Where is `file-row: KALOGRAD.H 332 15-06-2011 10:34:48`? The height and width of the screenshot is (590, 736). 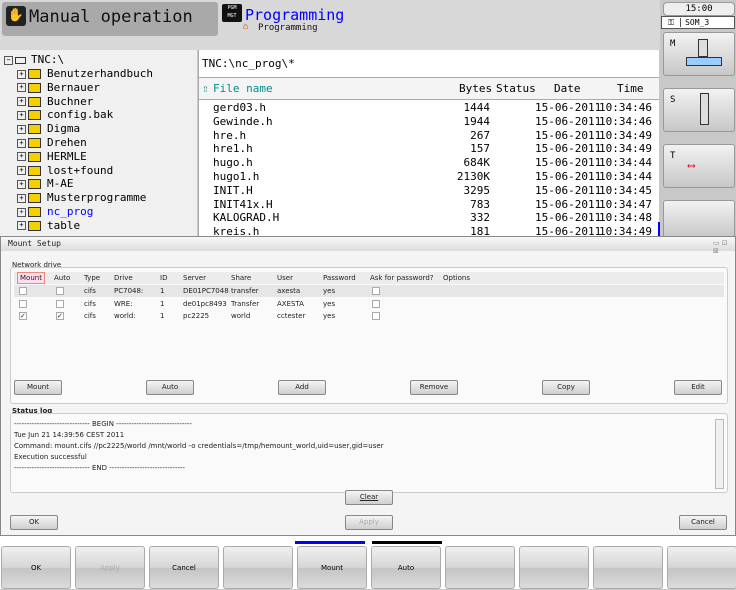 file-row: KALOGRAD.H 332 15-06-2011 10:34:48 is located at coordinates (429, 218).